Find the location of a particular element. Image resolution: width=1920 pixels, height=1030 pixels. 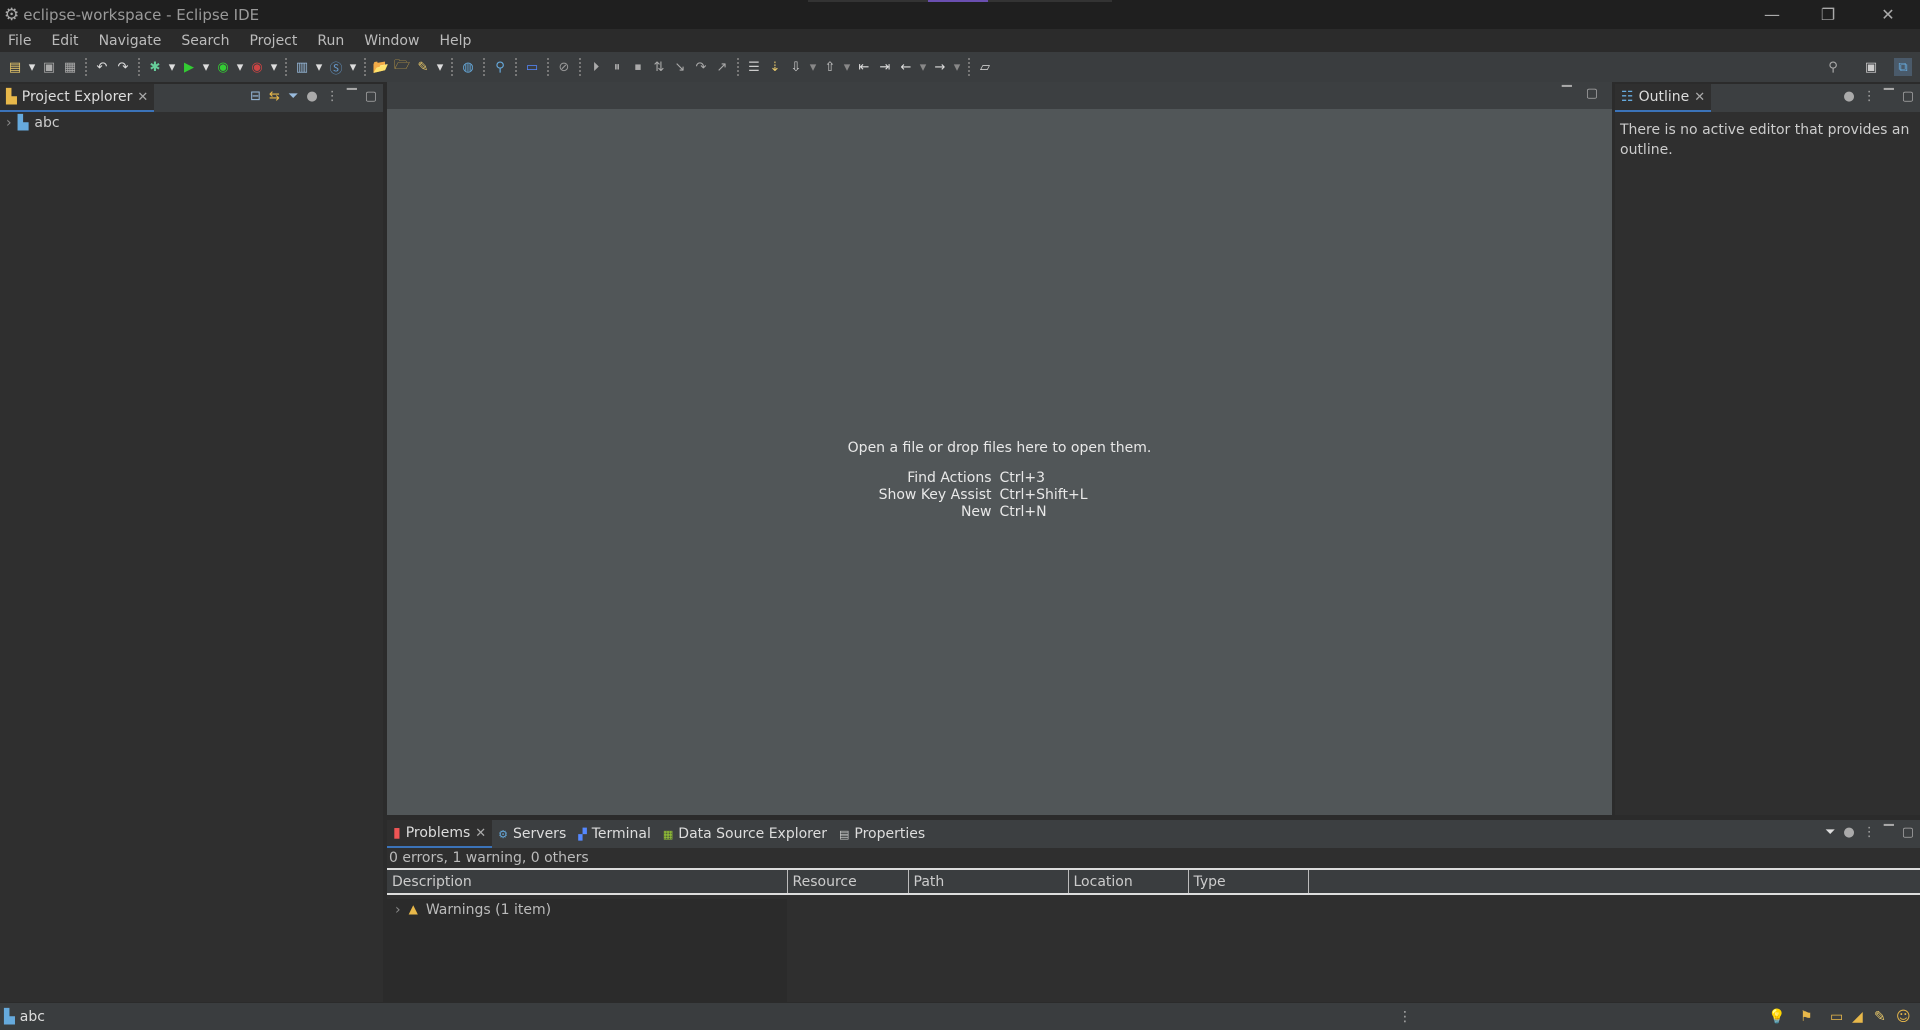

run-icon: ▶ is located at coordinates (189, 67).